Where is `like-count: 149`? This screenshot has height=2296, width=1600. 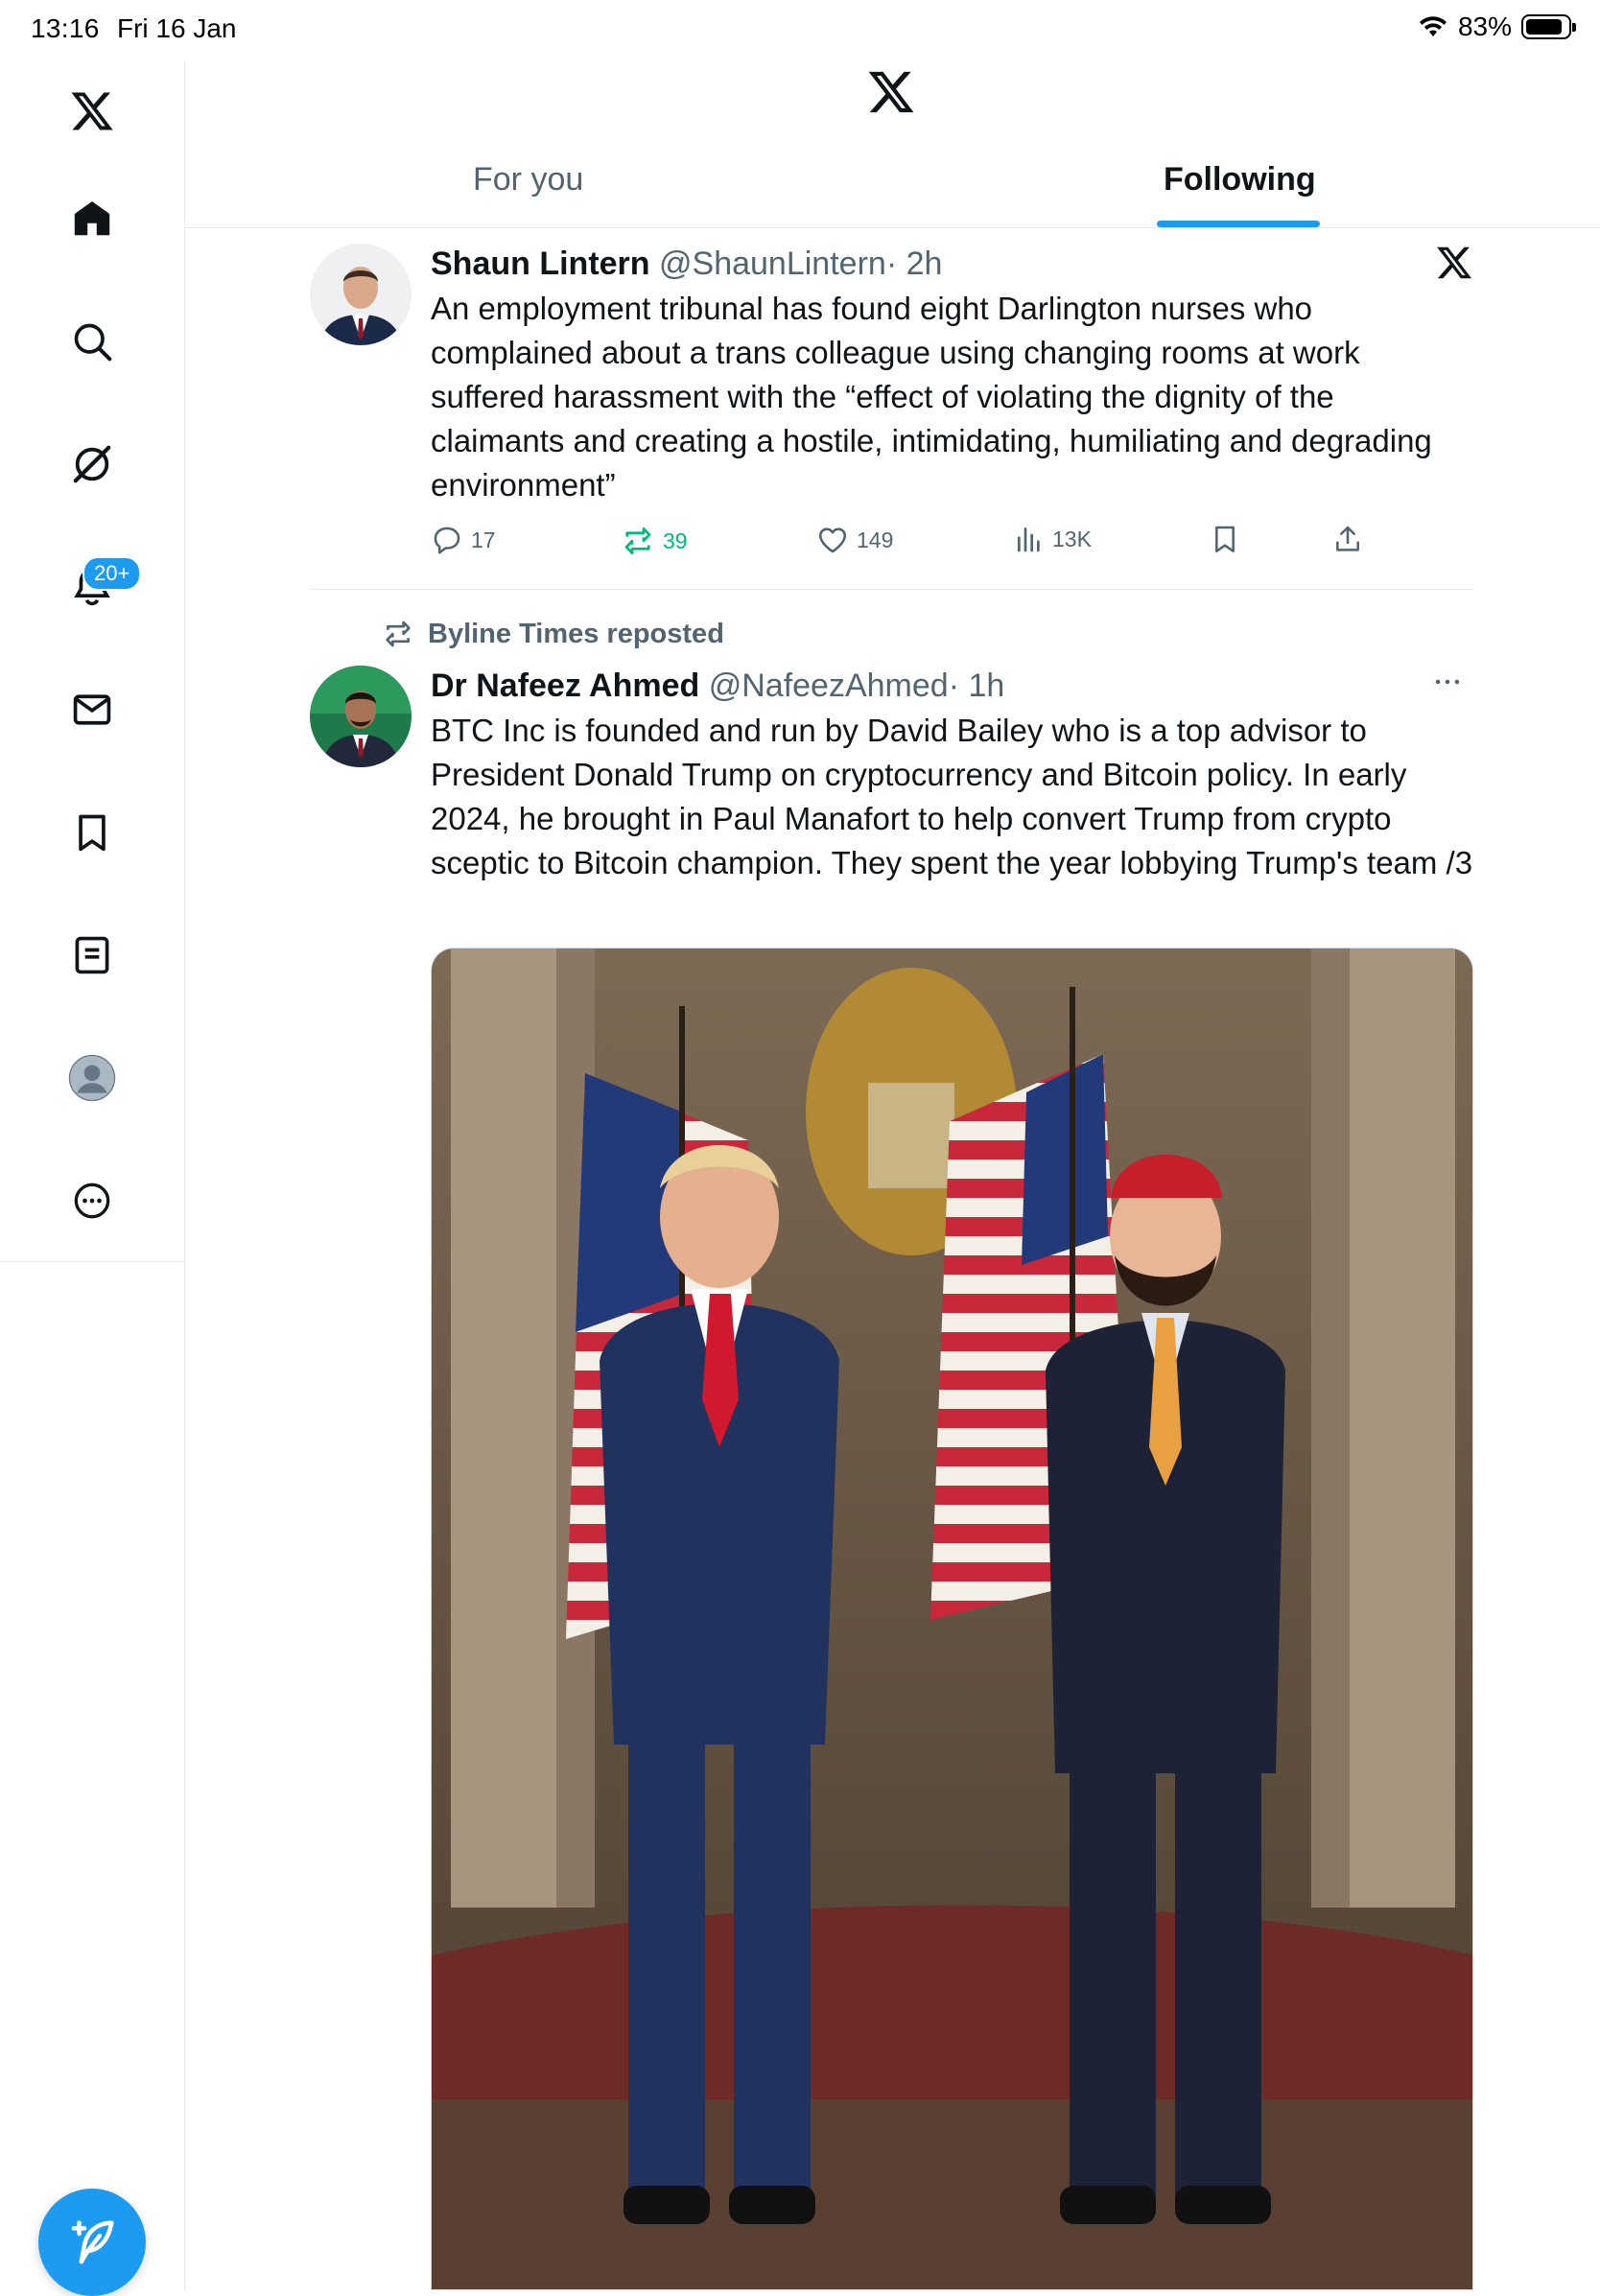
like-count: 149 is located at coordinates (875, 539).